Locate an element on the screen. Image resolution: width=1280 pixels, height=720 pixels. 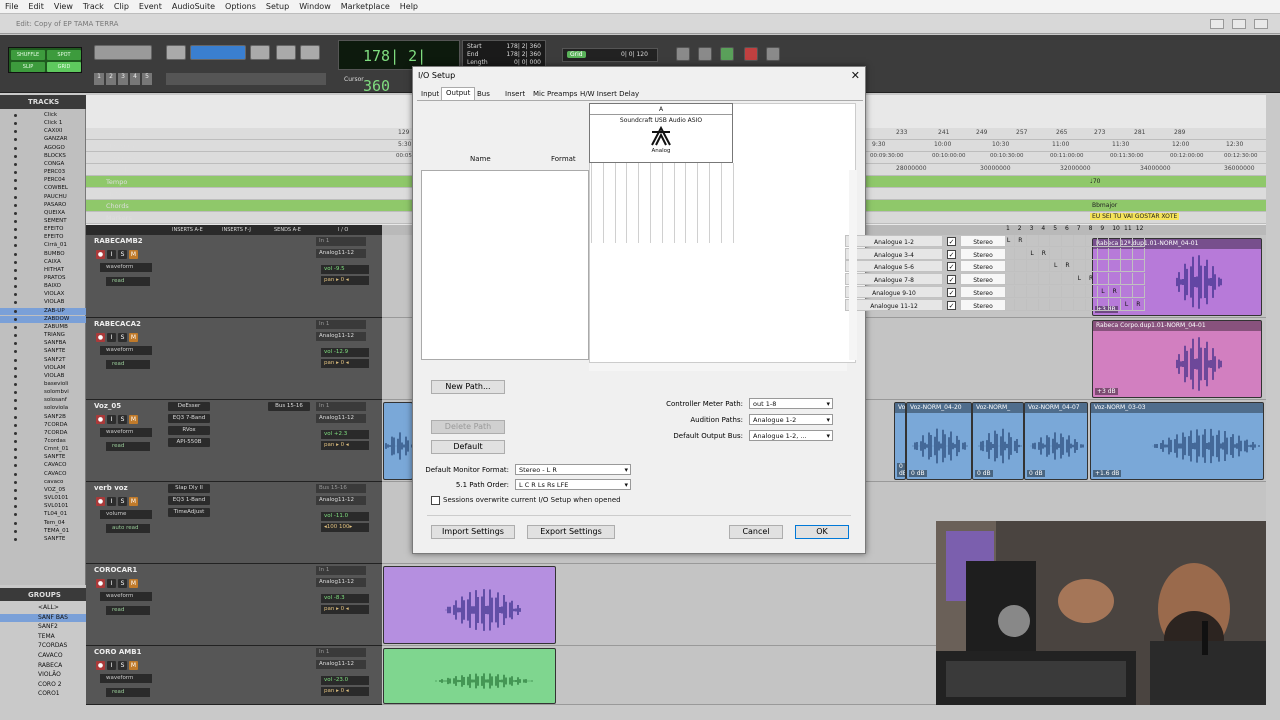
track-list-item: 7CORDA is located at coordinates (43, 433).